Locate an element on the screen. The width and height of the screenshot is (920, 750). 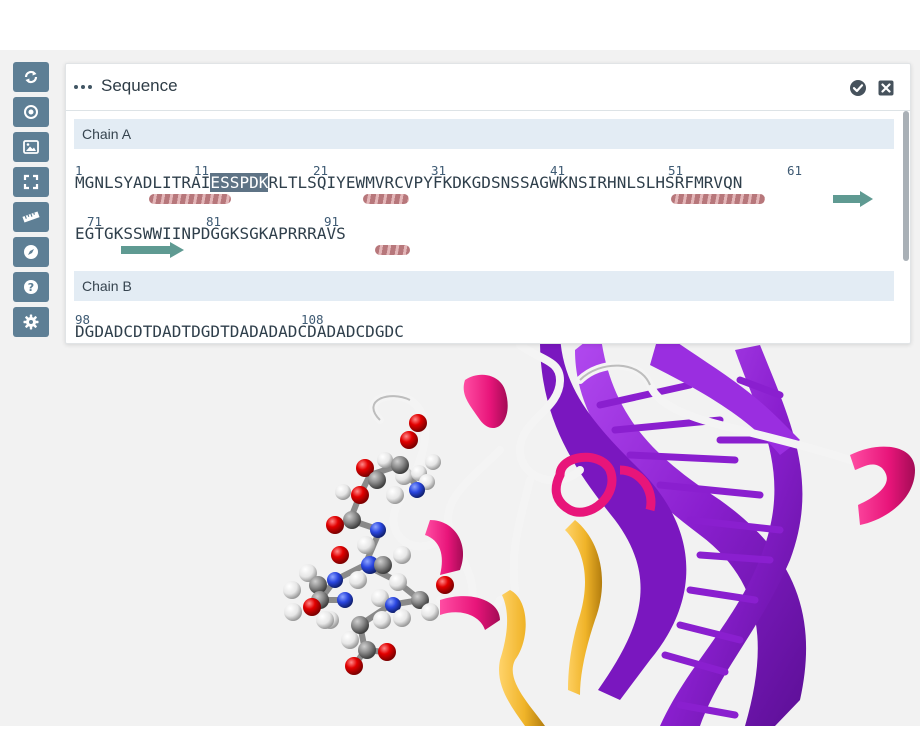
chain-header: Chain A is located at coordinates (484, 134).